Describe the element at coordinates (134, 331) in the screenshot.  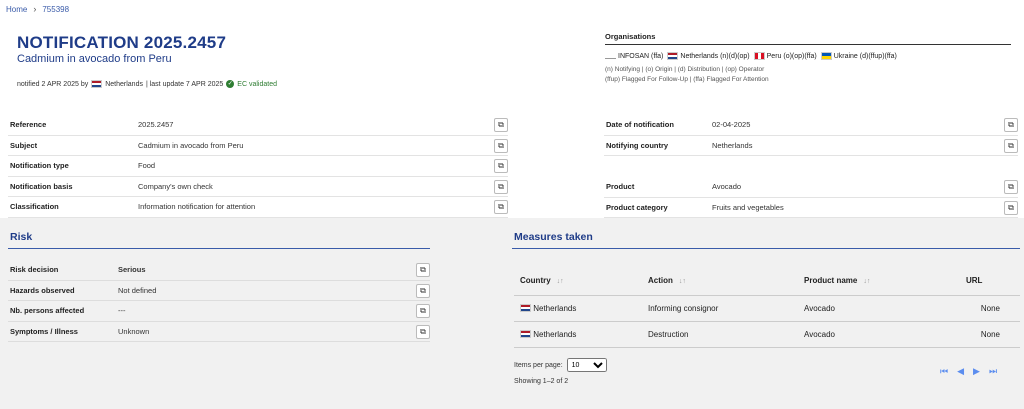
I see `risk-value: Unknown` at that location.